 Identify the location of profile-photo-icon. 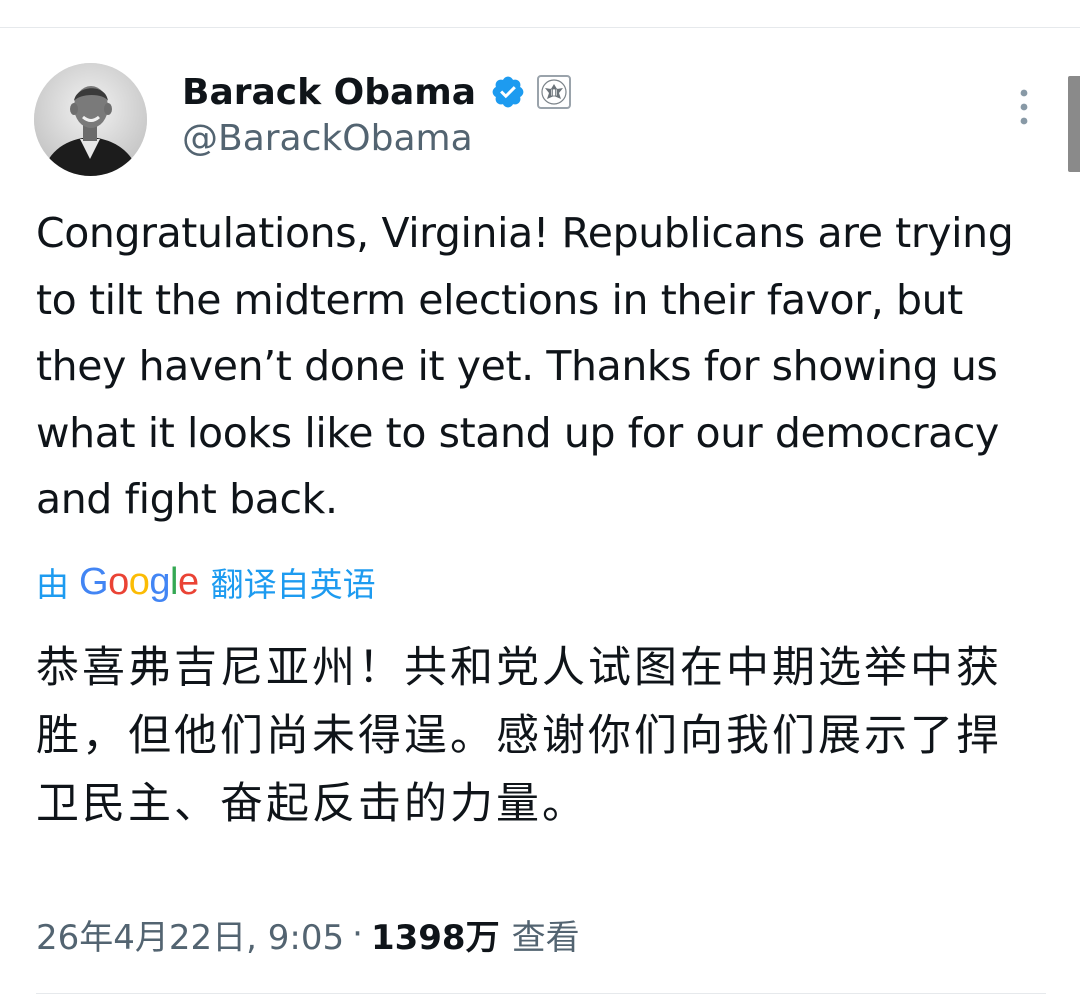
(90, 119).